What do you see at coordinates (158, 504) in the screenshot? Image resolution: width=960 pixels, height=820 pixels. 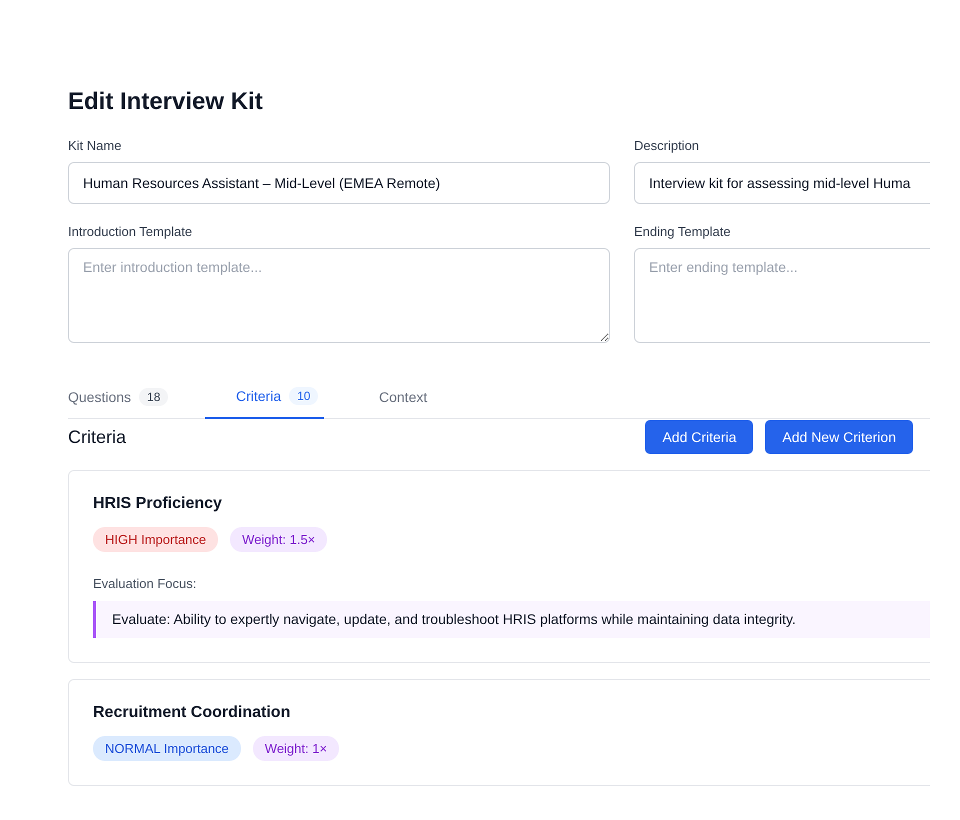 I see `criterion-name: HRIS Proficiency` at bounding box center [158, 504].